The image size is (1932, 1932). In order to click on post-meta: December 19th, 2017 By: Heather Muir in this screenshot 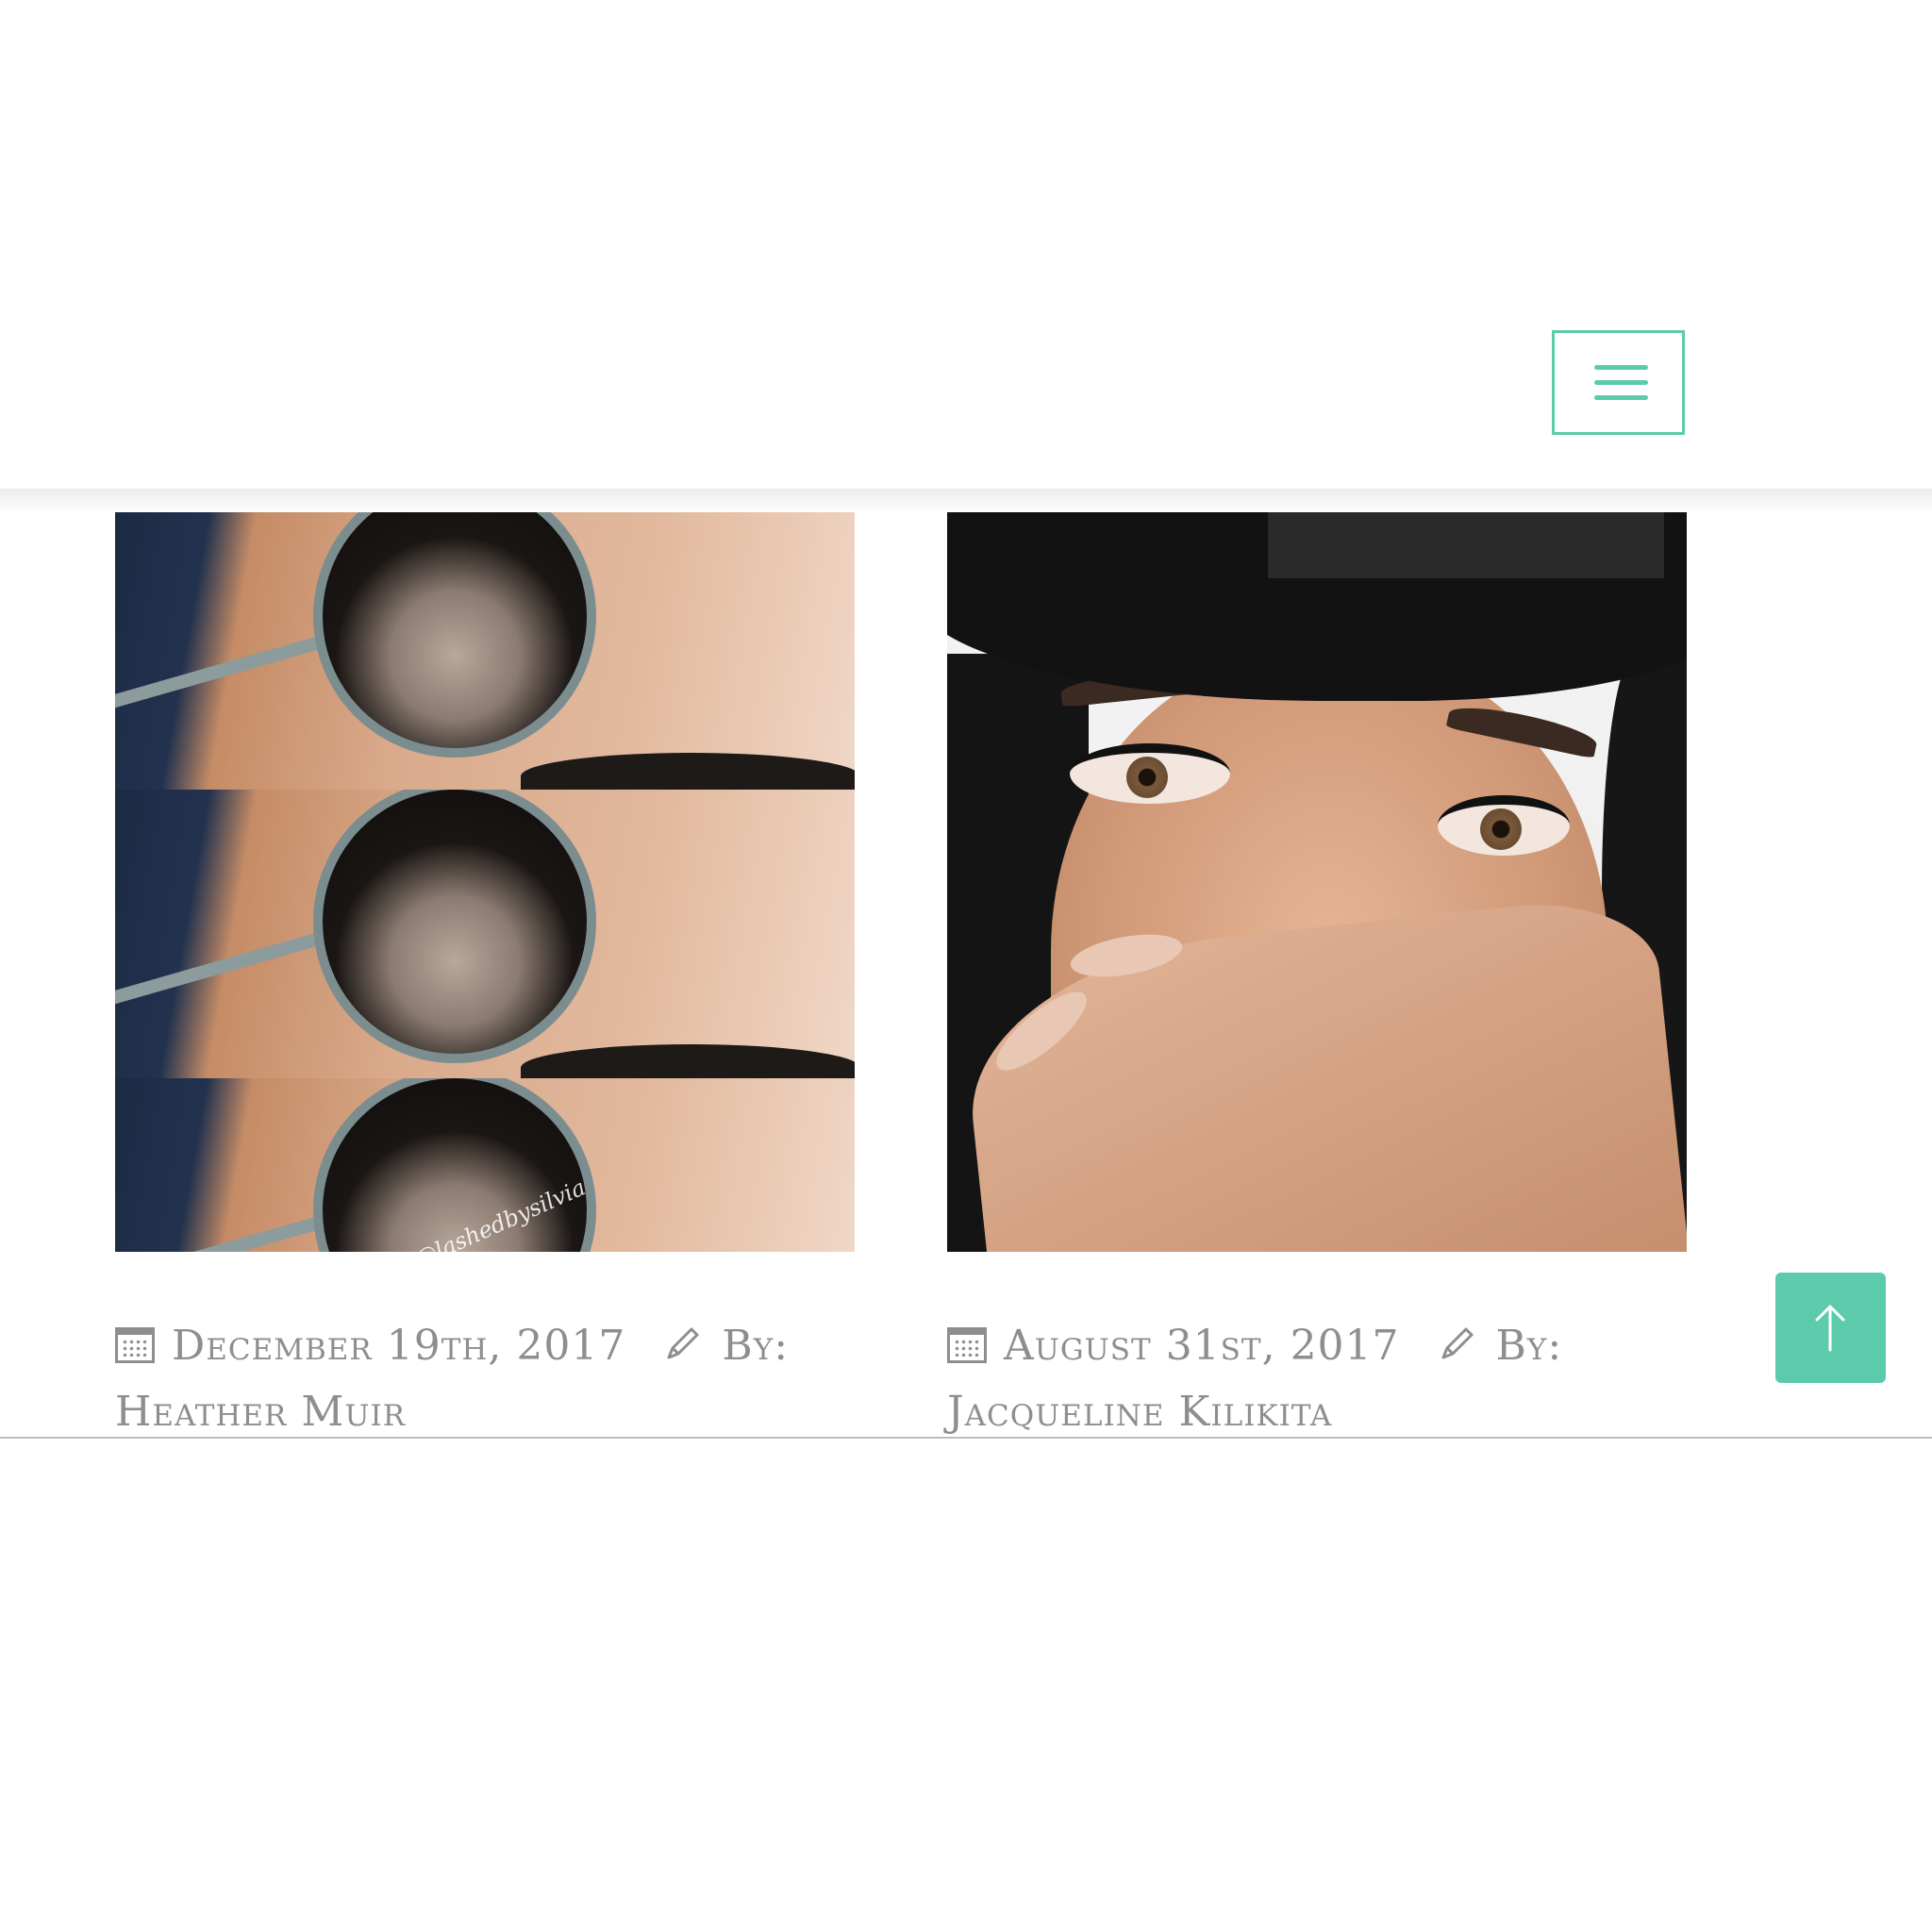, I will do `click(473, 1379)`.